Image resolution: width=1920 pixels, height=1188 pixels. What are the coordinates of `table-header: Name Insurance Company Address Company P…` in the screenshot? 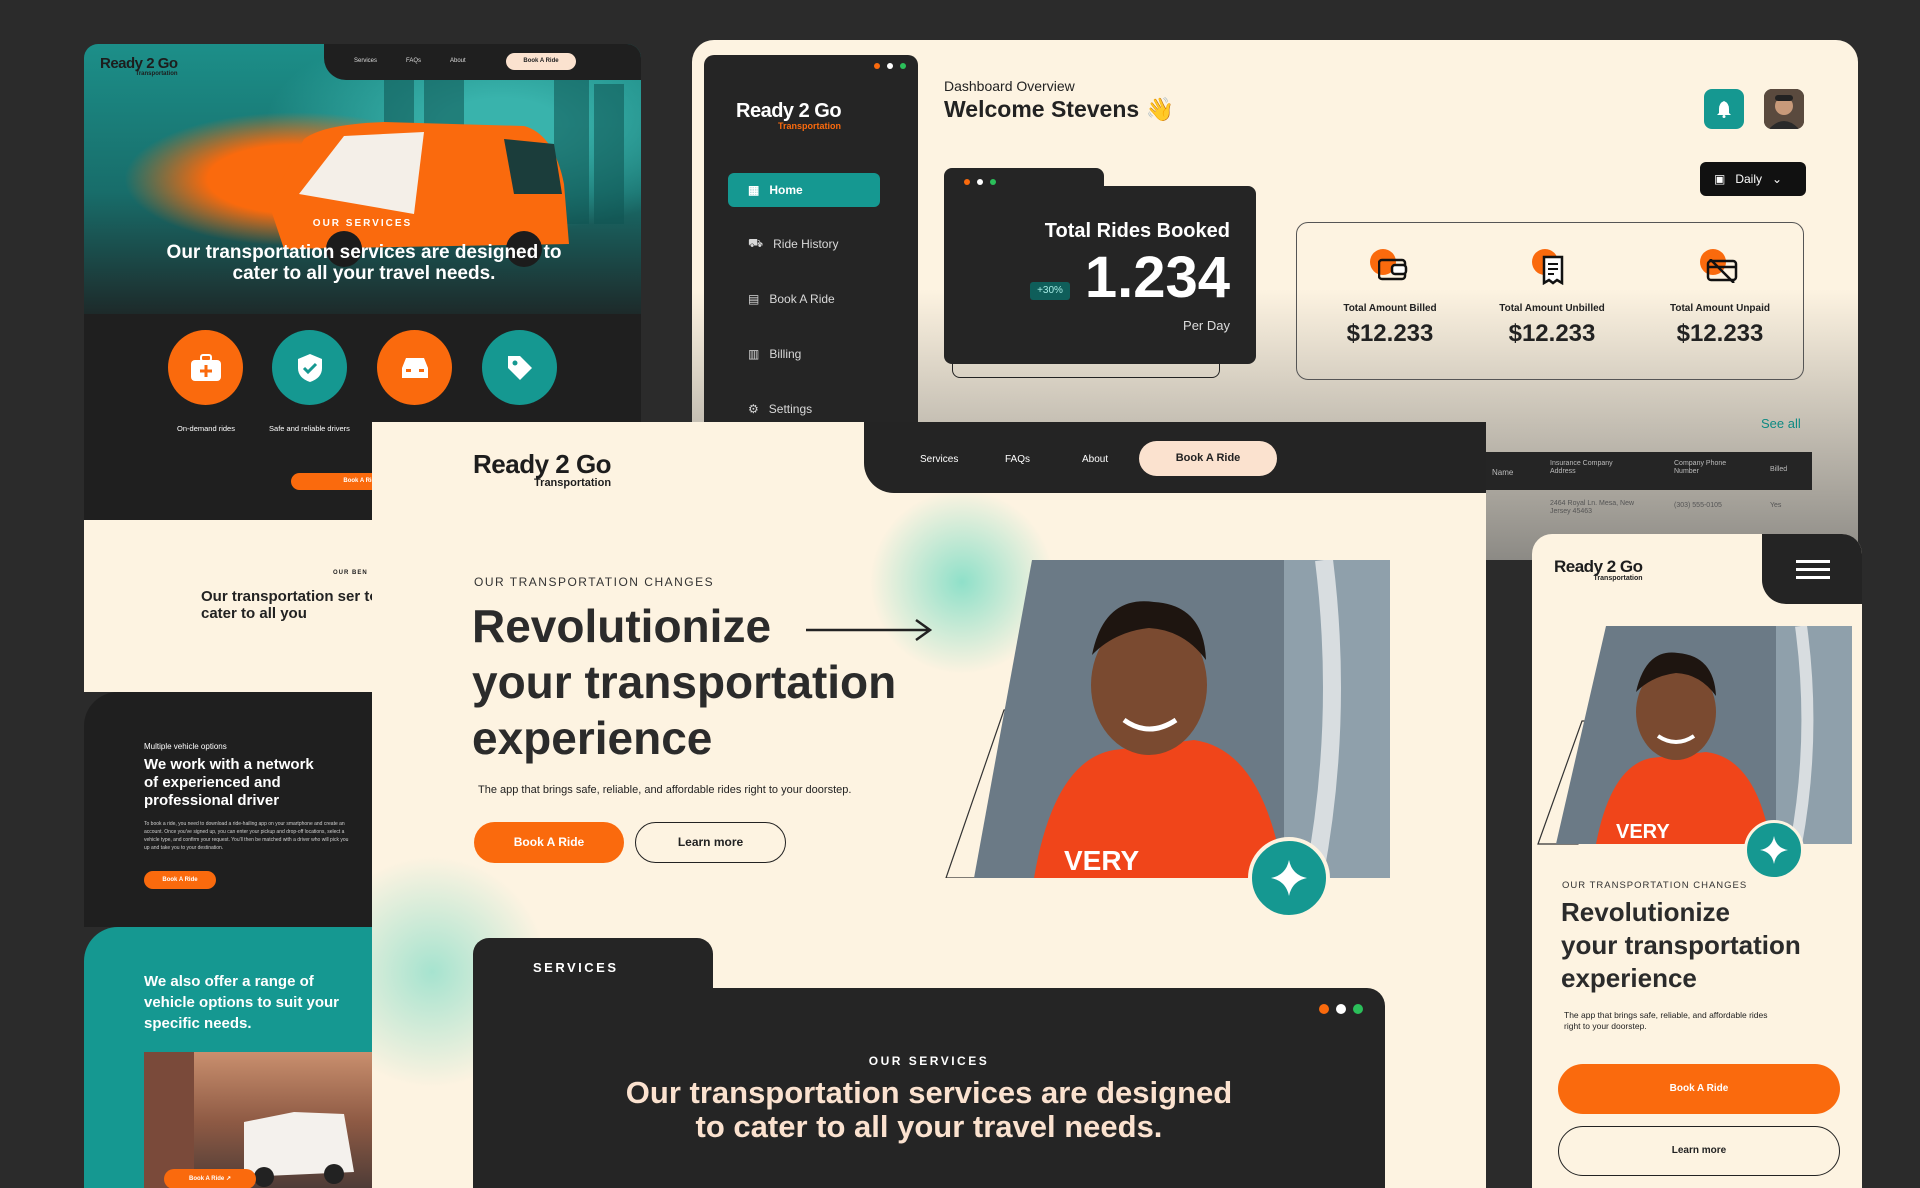 It's located at (1648, 471).